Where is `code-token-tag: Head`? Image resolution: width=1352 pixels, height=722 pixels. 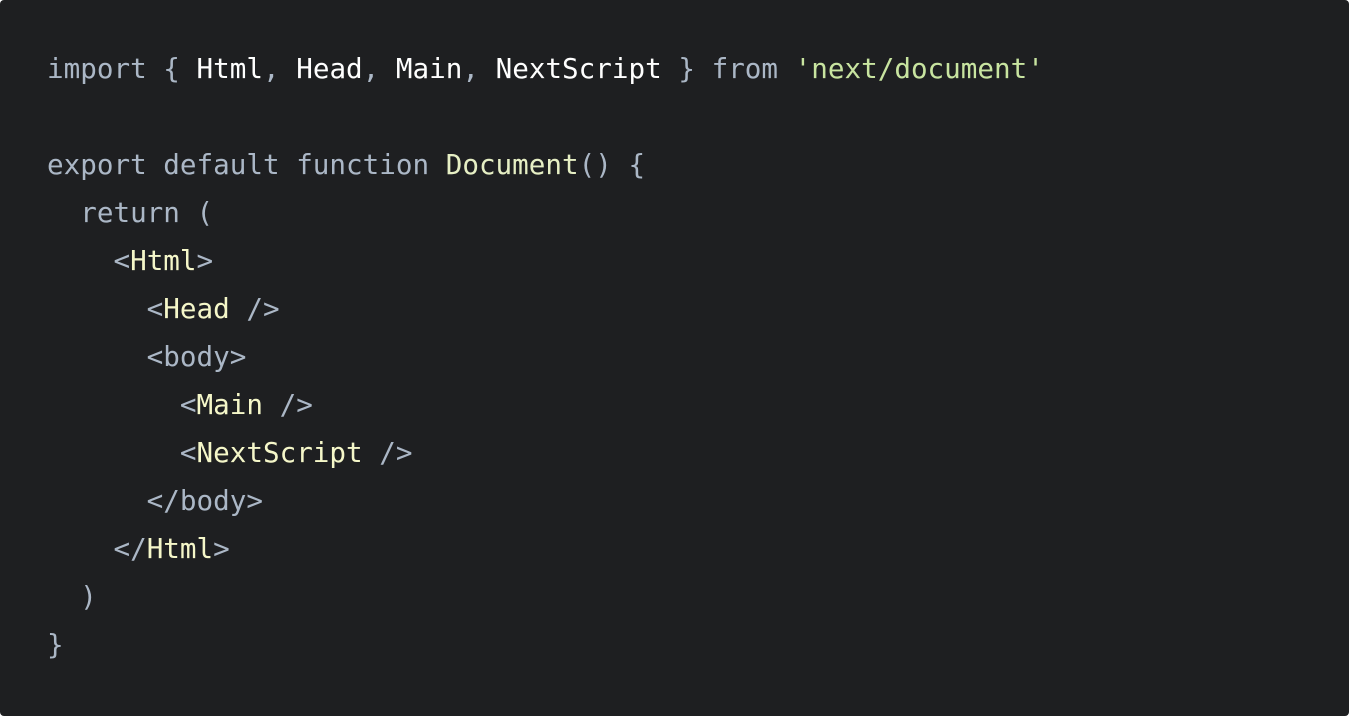
code-token-tag: Head is located at coordinates (196, 308).